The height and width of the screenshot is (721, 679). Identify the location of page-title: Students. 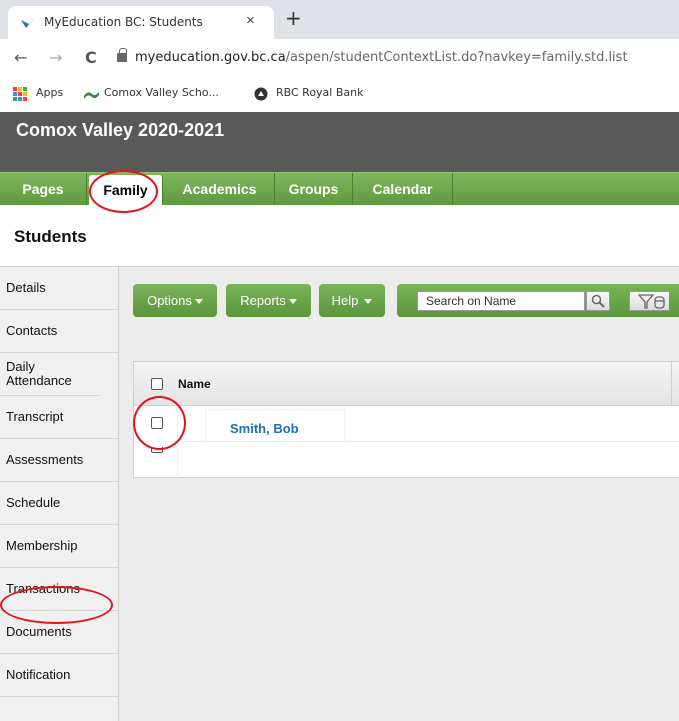
(50, 236).